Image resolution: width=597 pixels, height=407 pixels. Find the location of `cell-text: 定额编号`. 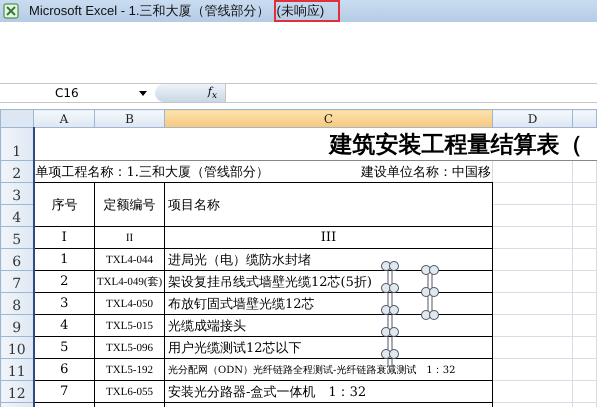

cell-text: 定额编号 is located at coordinates (130, 205).